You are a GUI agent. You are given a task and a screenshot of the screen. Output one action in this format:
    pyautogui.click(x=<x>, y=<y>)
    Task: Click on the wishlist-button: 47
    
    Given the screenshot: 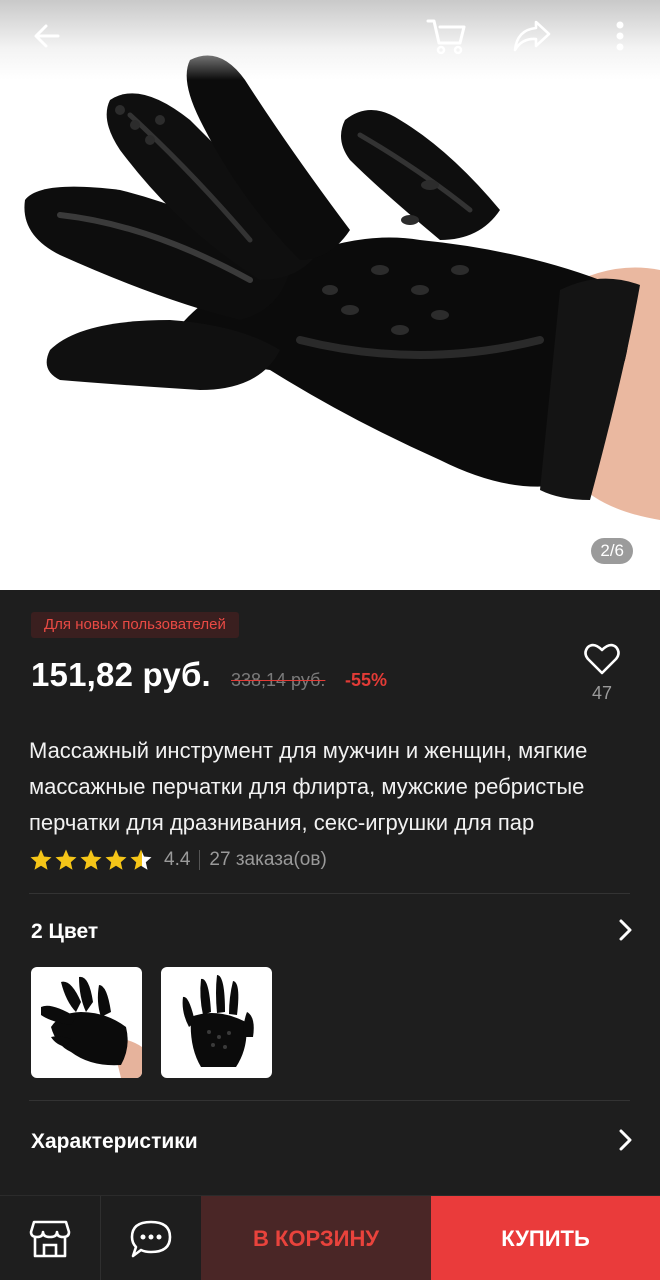 What is the action you would take?
    pyautogui.click(x=602, y=677)
    